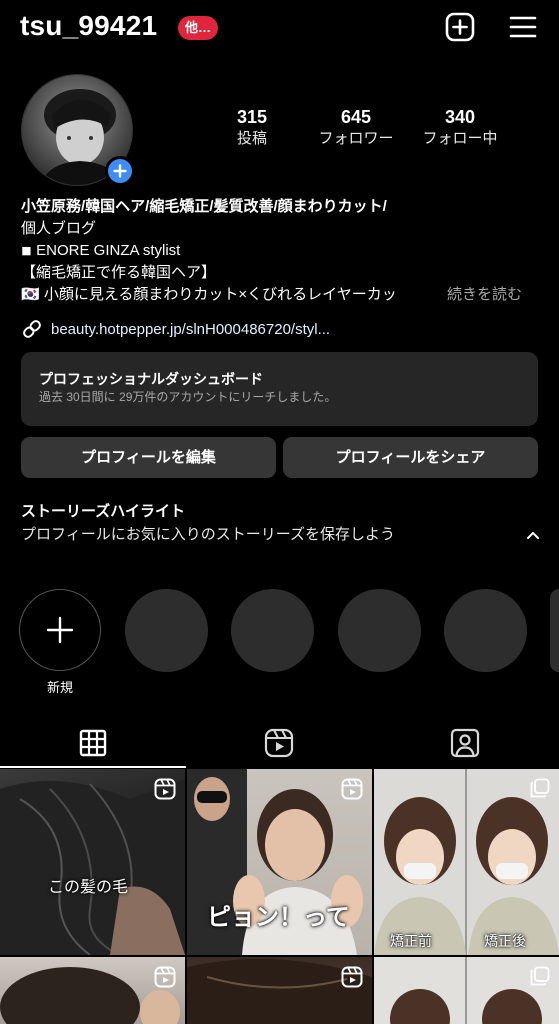  Describe the element at coordinates (460, 138) in the screenshot. I see `stat-label: フォロー中` at that location.